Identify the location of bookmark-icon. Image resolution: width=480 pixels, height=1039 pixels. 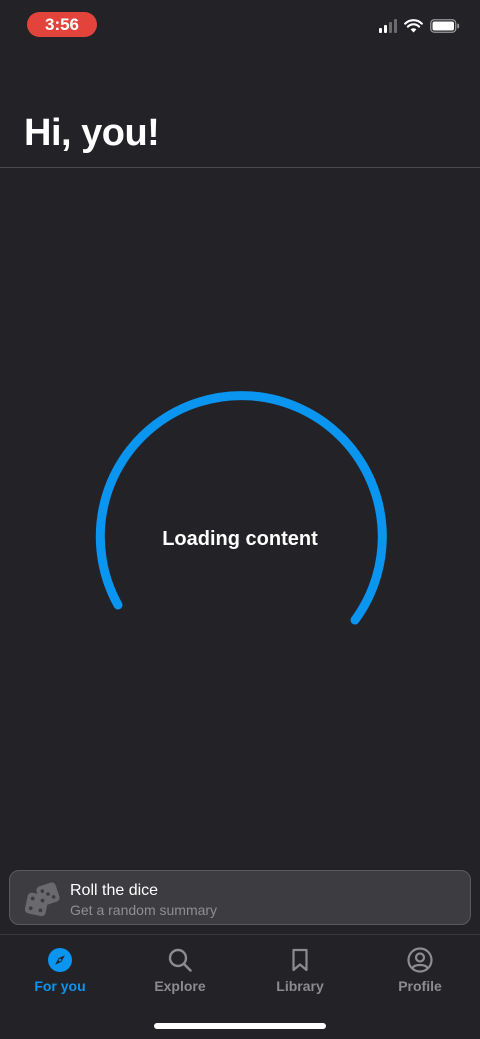
(300, 960).